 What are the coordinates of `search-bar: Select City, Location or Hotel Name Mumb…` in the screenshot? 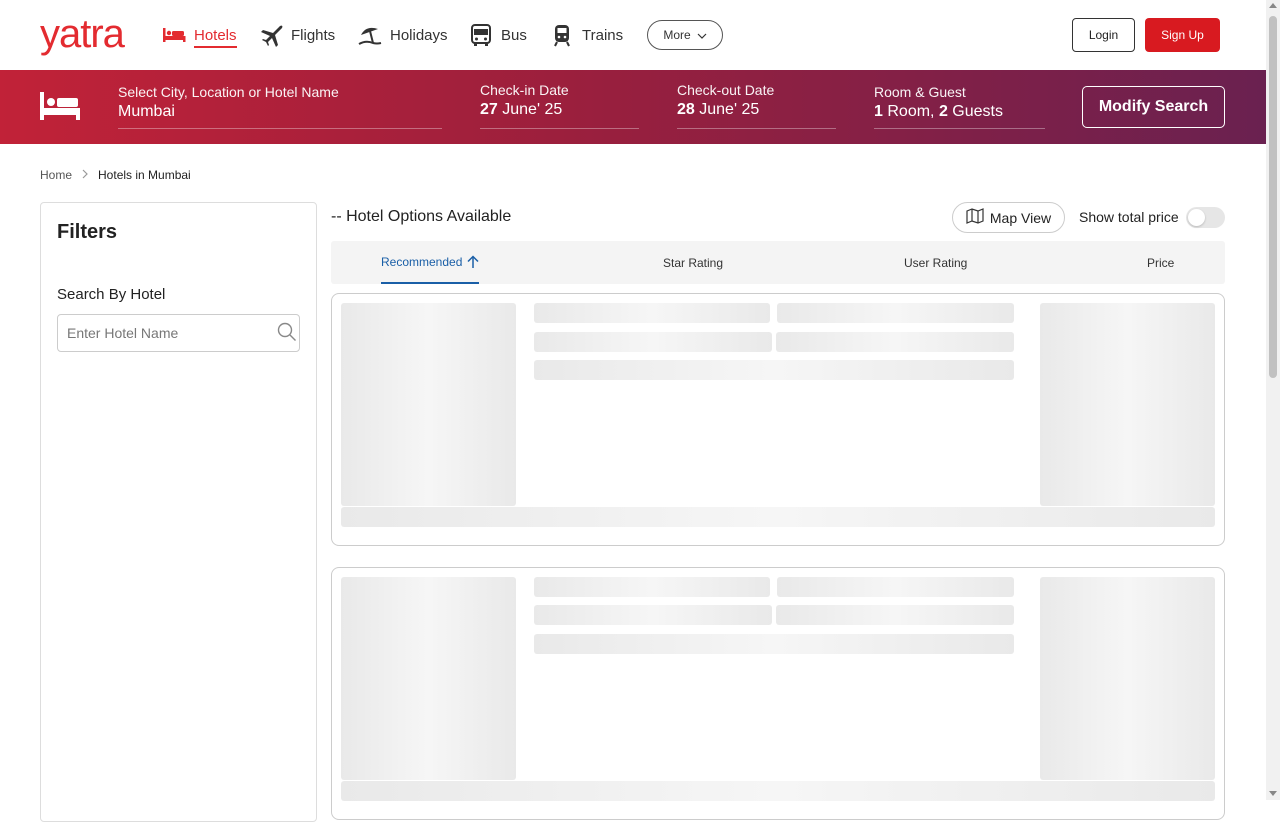 It's located at (633, 107).